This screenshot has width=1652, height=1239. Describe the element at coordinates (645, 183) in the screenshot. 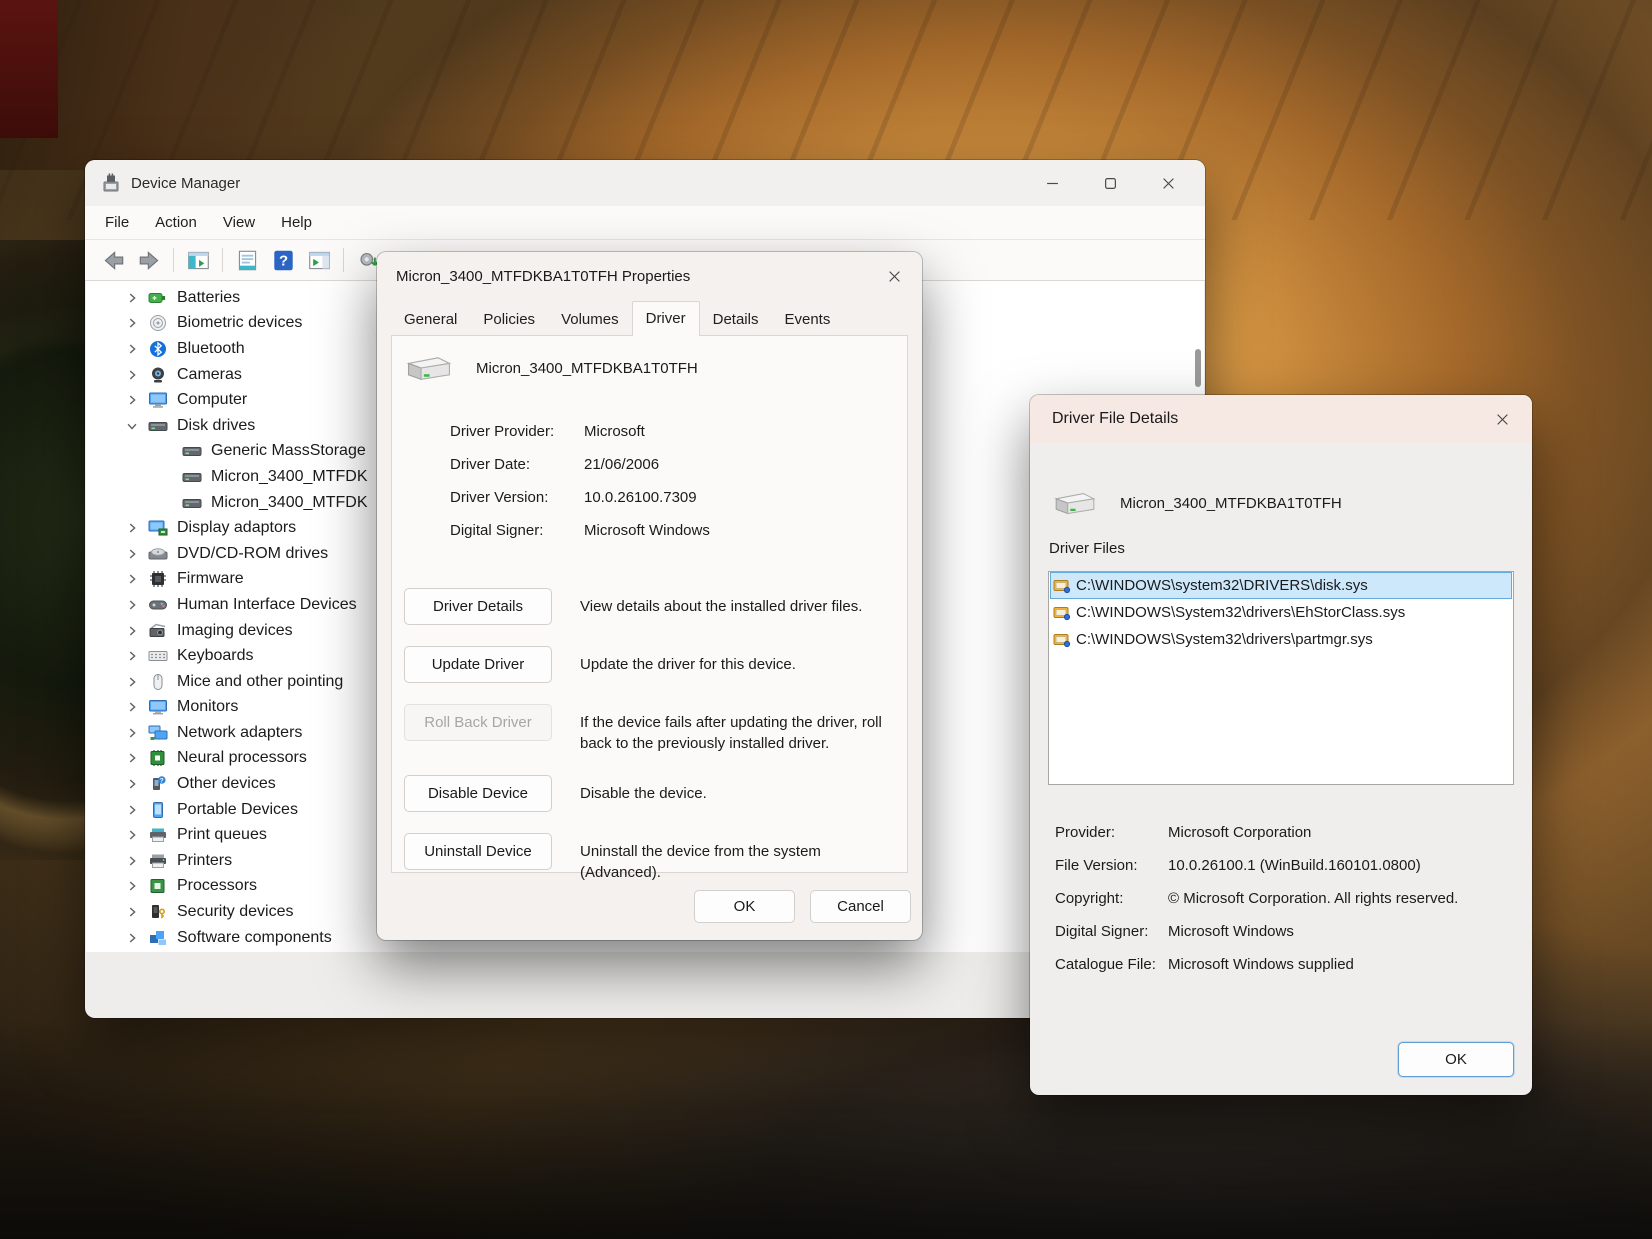

I see `device-manager-titlebar: Device Manager` at that location.